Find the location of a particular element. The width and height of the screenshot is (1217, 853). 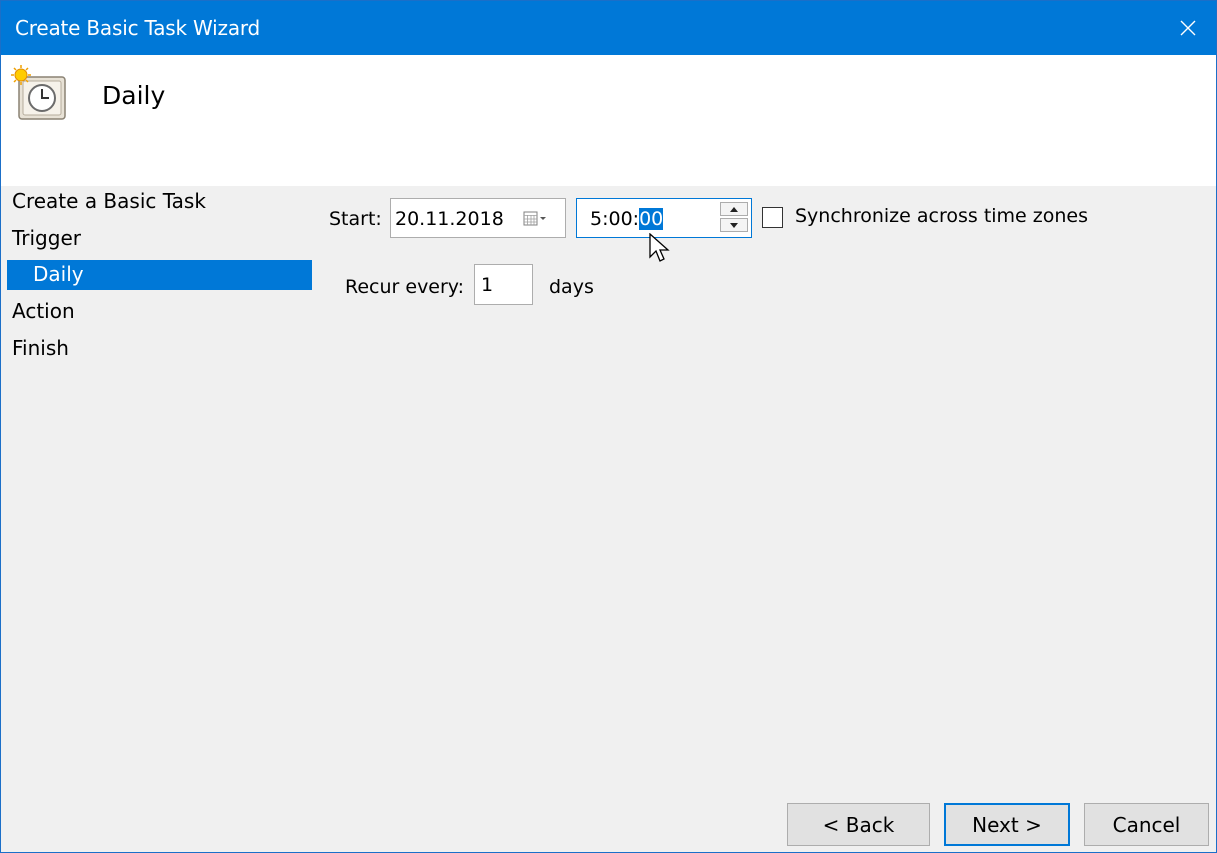

next-button: Next > is located at coordinates (1007, 824).